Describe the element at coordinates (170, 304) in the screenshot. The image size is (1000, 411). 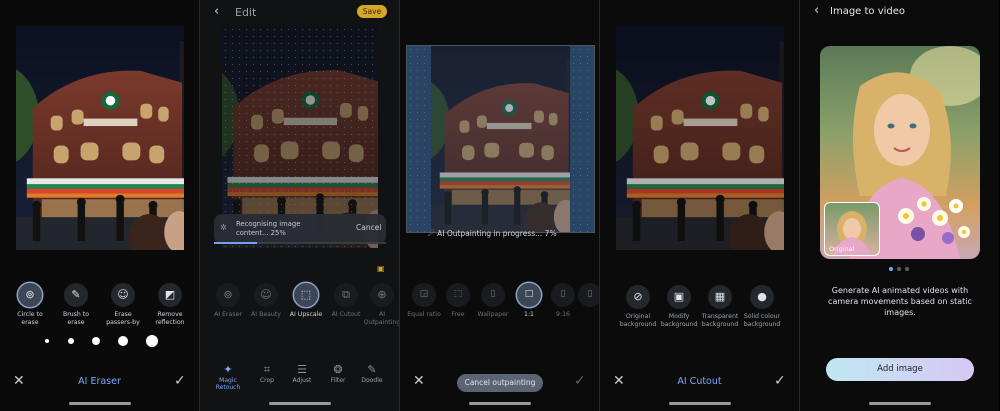
I see `tool-remove-reflection: ◩ Remove reflection` at that location.